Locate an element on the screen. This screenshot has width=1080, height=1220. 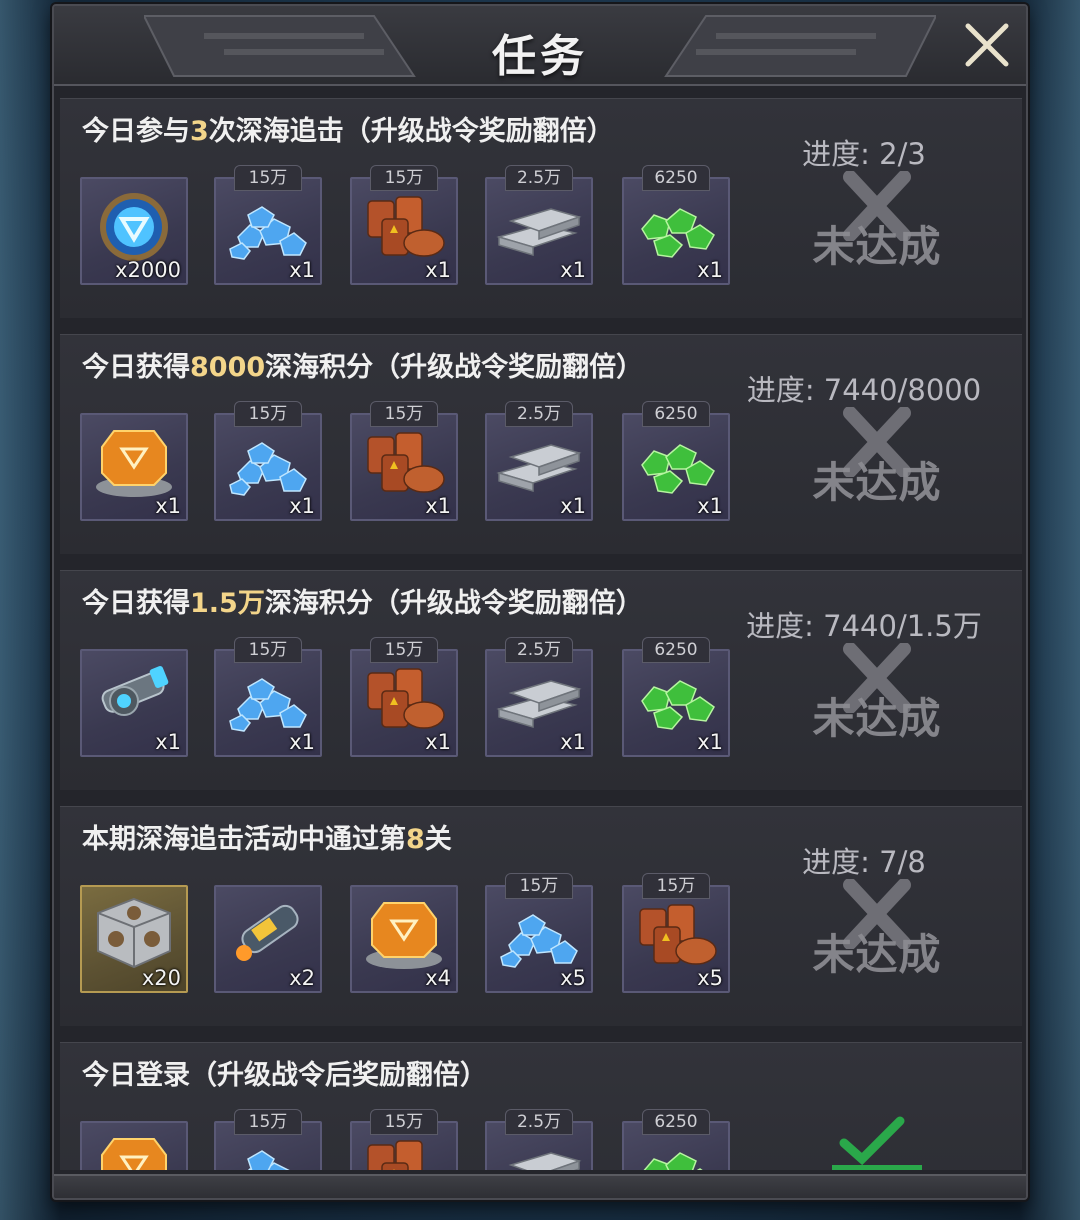
task-progress: 进度: 7440/1.5万 is located at coordinates (864, 626).